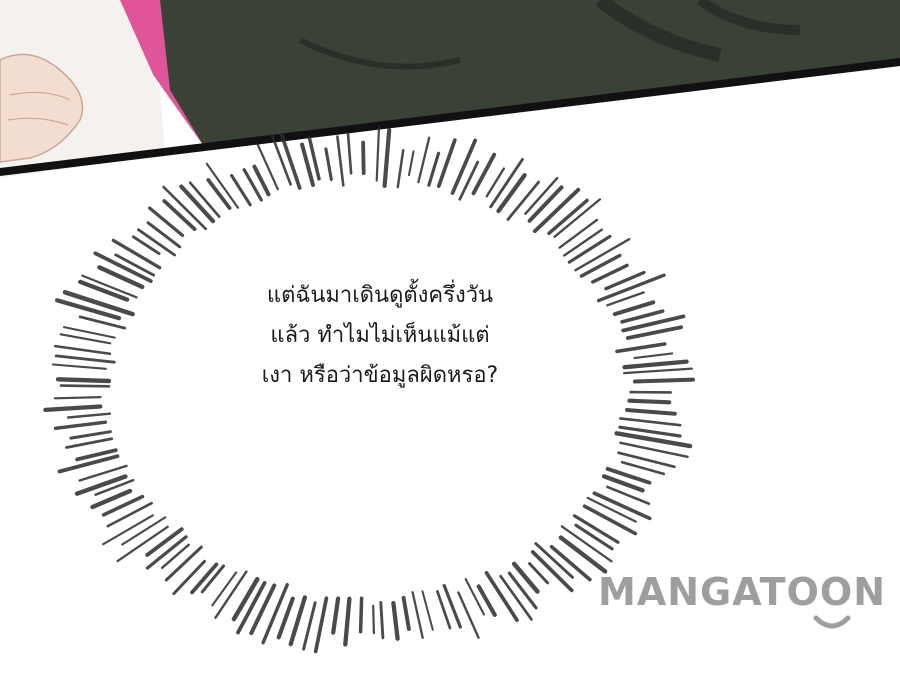  I want to click on speech-line: เงา หรือว่าข้อมูลผิดหรอ?, so click(380, 375).